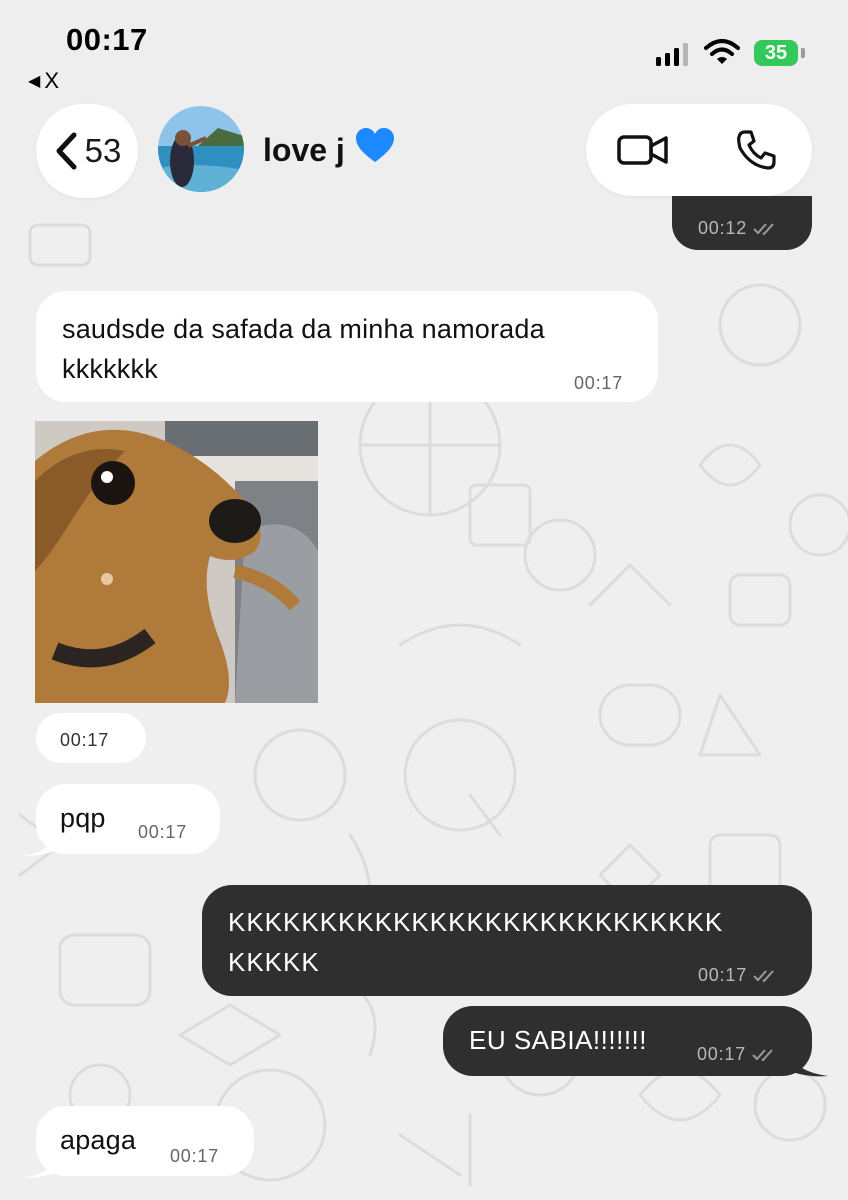 Image resolution: width=848 pixels, height=1200 pixels. What do you see at coordinates (723, 228) in the screenshot?
I see `message-time-text: 00:12` at bounding box center [723, 228].